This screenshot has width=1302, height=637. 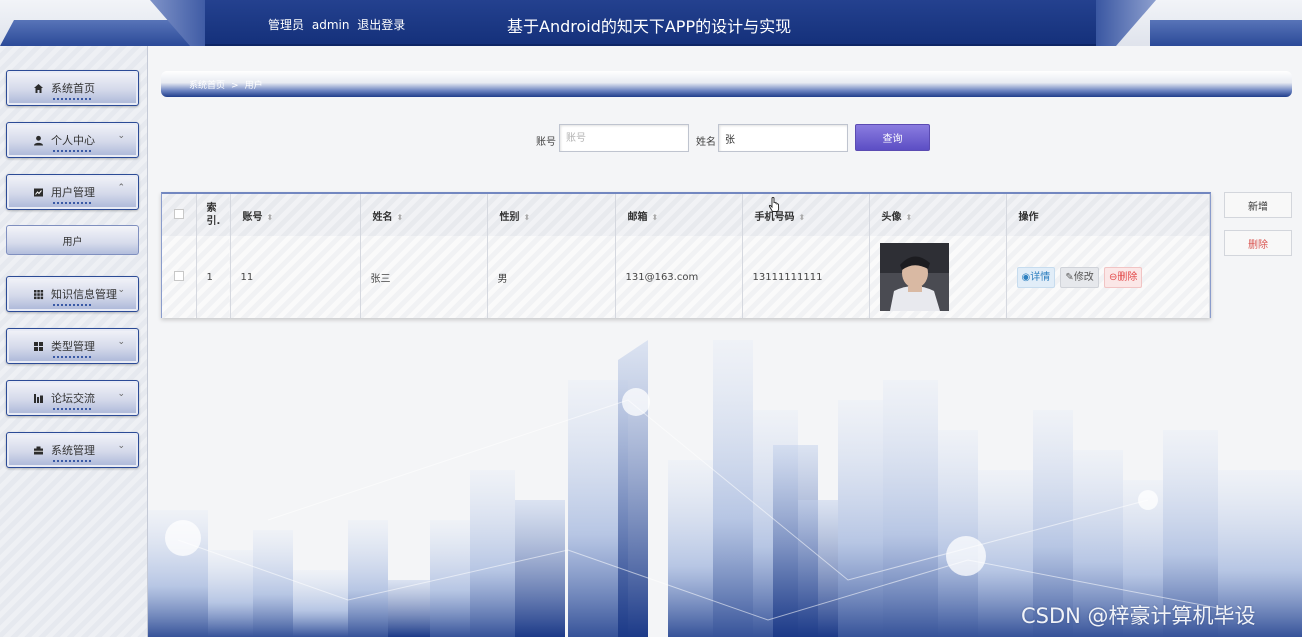 I want to click on select-all-header, so click(x=179, y=215).